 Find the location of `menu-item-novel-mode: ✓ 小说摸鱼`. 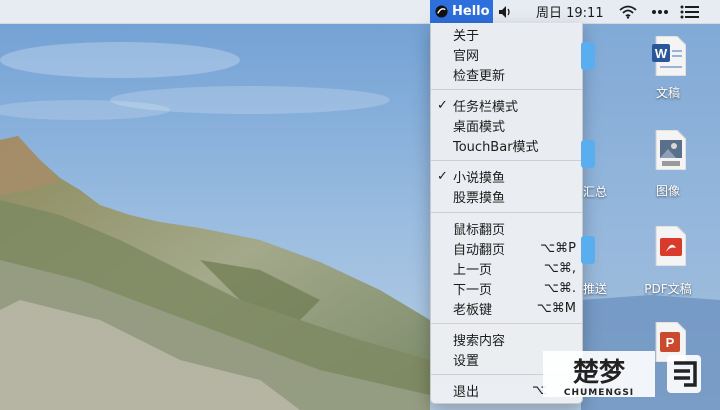

menu-item-novel-mode: ✓ 小说摸鱼 is located at coordinates (506, 176).